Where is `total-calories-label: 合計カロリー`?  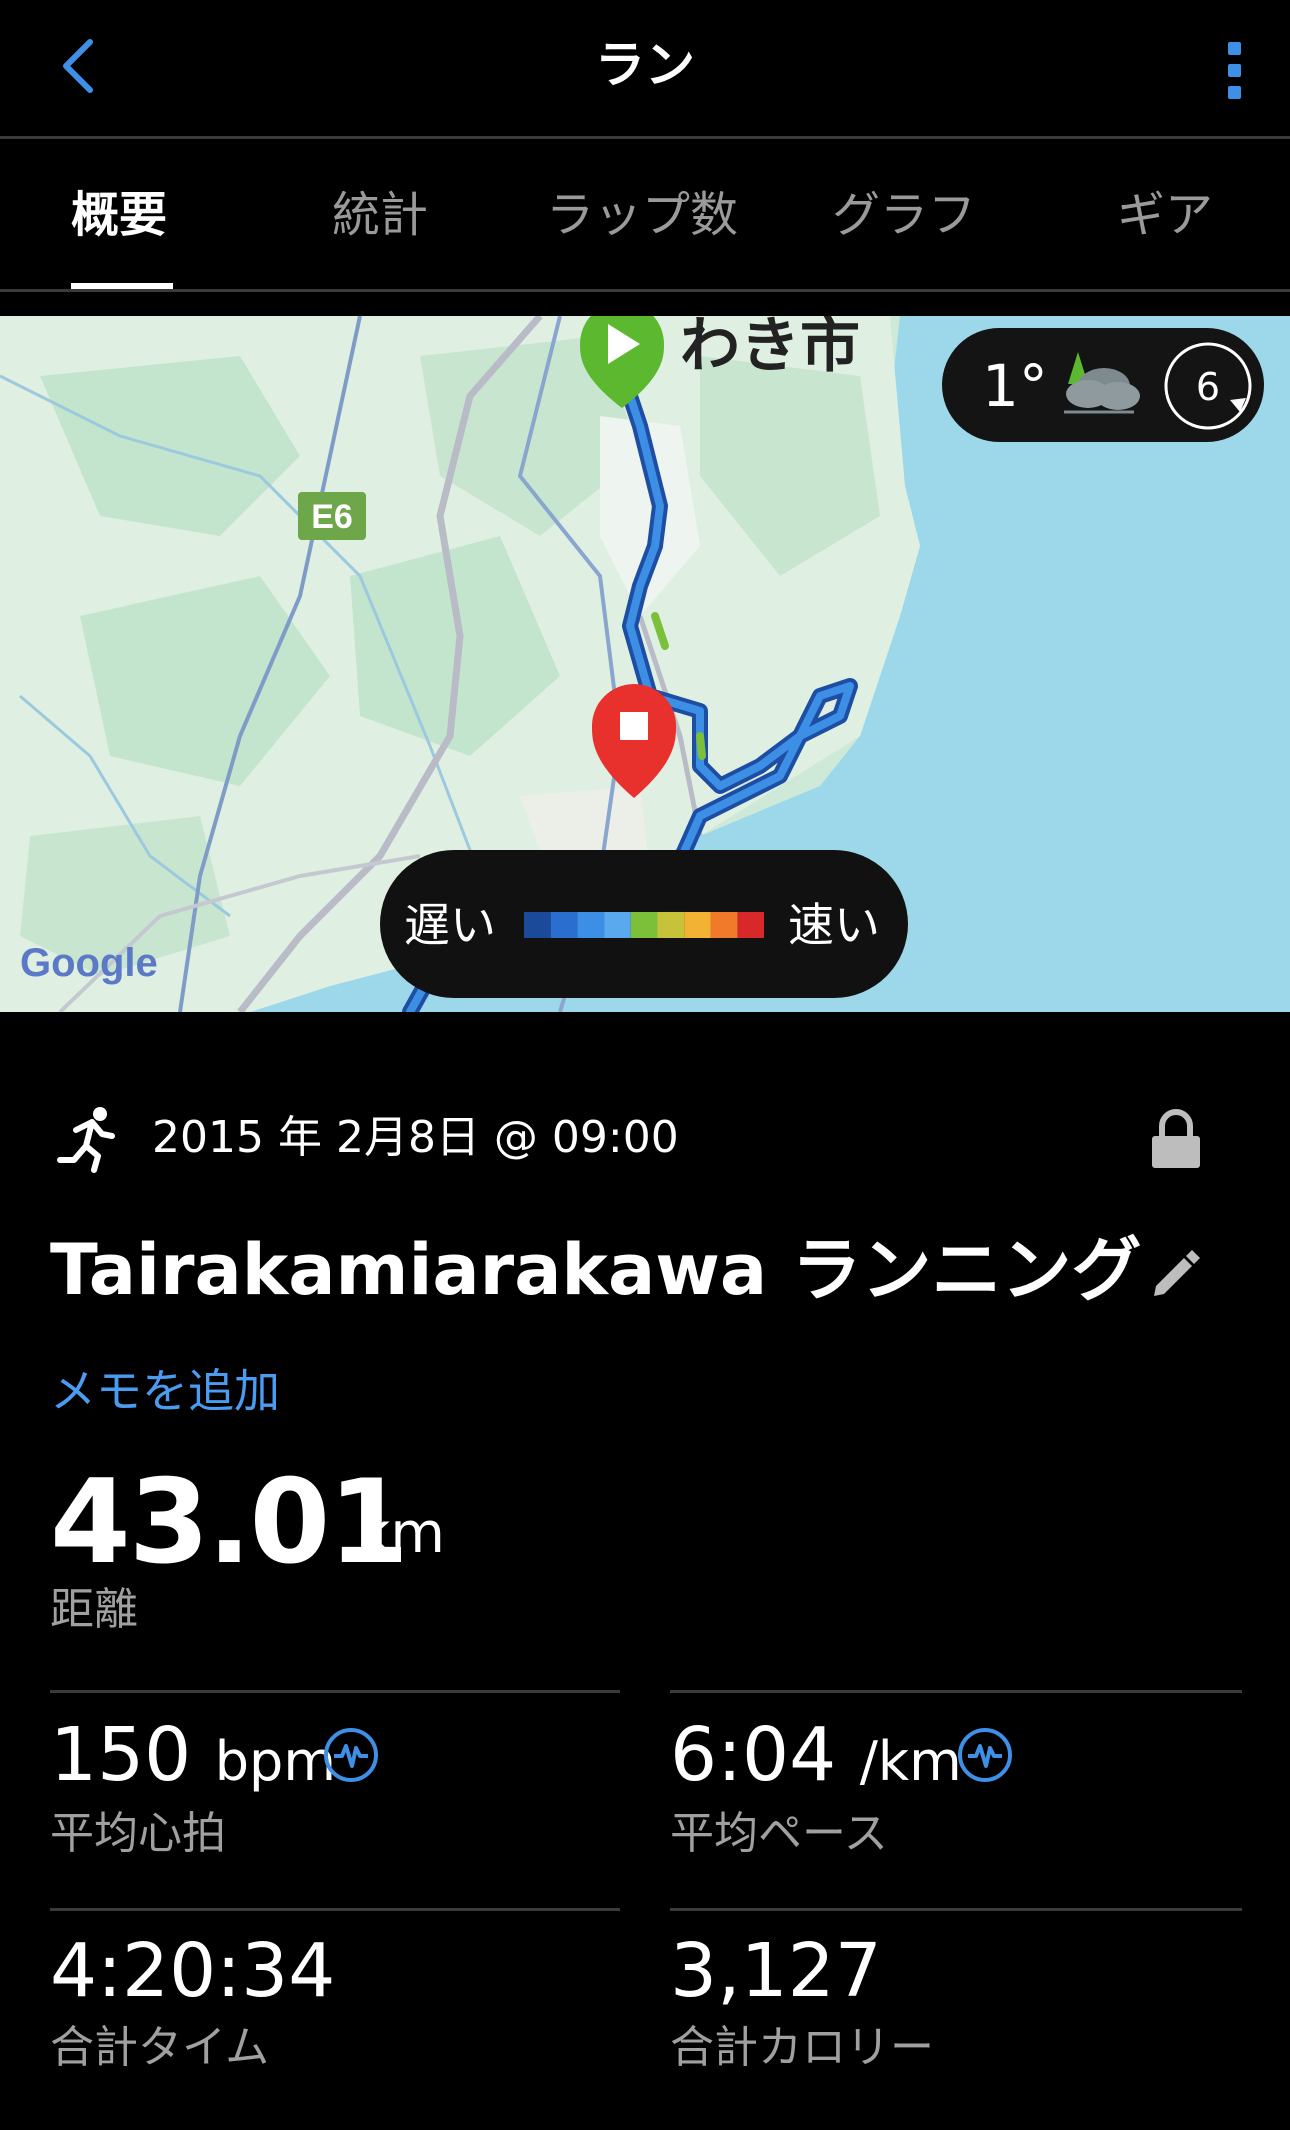 total-calories-label: 合計カロリー is located at coordinates (802, 2047).